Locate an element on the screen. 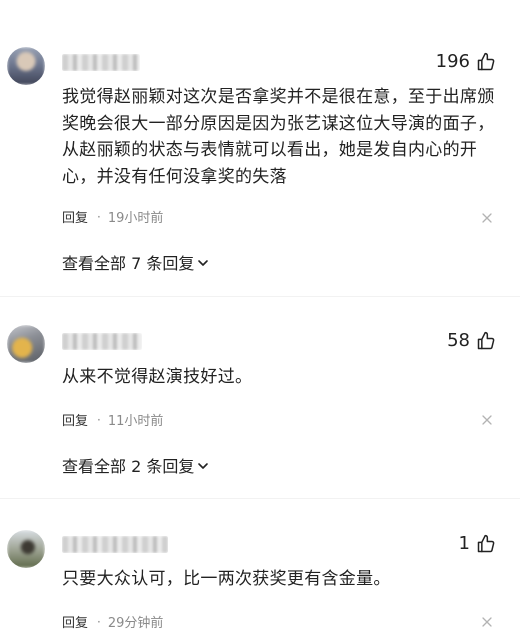 This screenshot has width=520, height=640. view-all-replies-button: 查看全部 7 条回复 is located at coordinates (135, 262).